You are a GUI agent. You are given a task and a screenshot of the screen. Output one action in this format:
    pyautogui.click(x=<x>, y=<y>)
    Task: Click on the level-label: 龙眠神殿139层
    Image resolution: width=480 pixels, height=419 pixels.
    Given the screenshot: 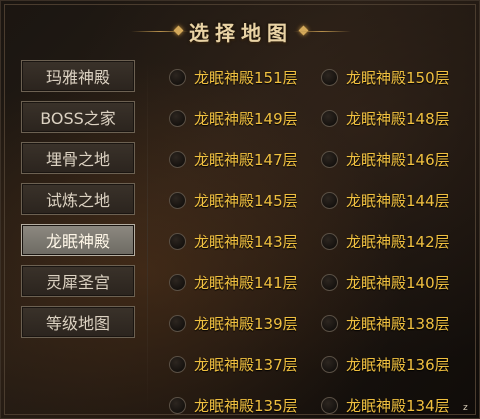 What is the action you would take?
    pyautogui.click(x=246, y=323)
    